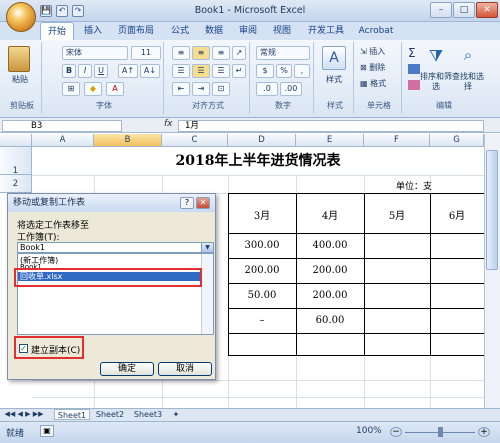  What do you see at coordinates (397, 140) in the screenshot?
I see `column-header: F` at bounding box center [397, 140].